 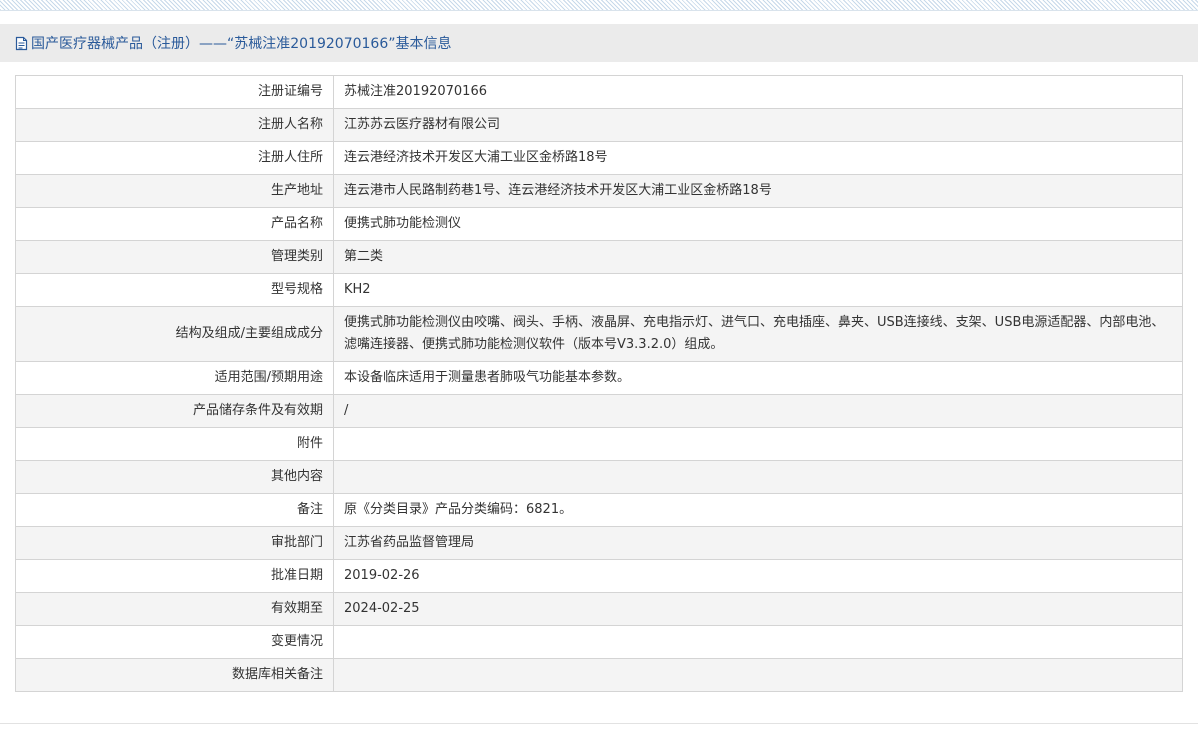 What do you see at coordinates (174, 92) in the screenshot?
I see `row-label: 注册证编号` at bounding box center [174, 92].